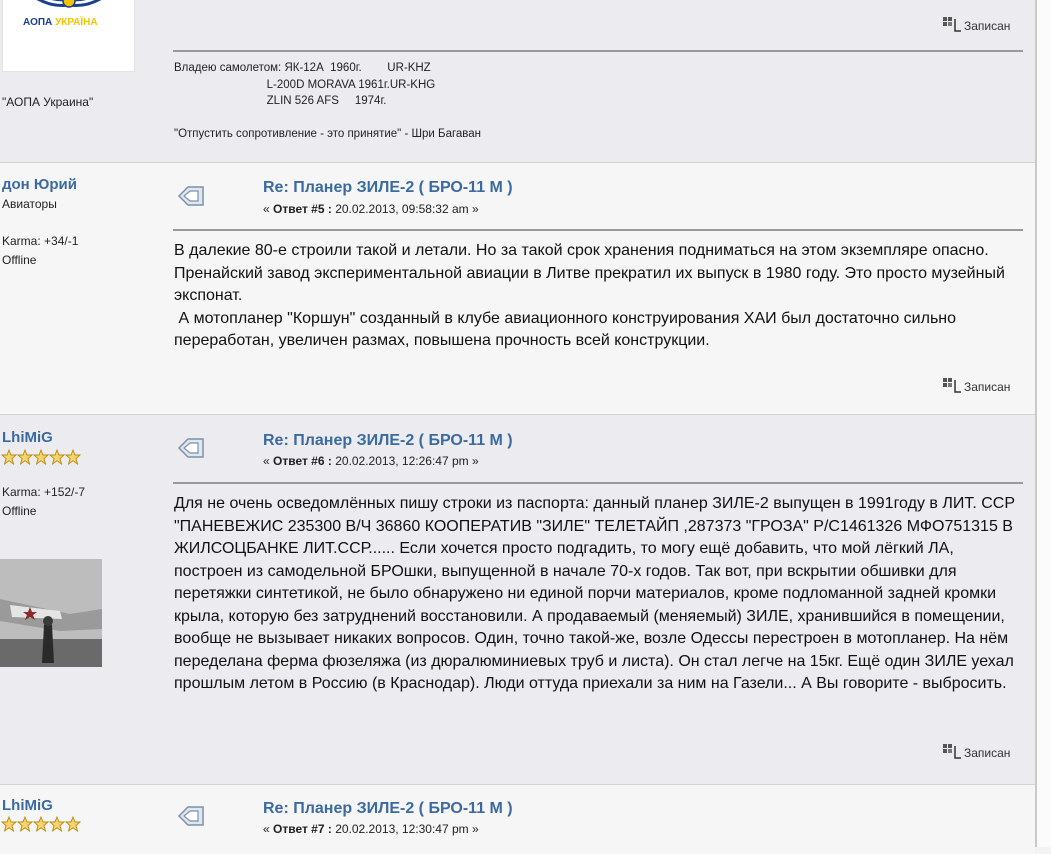  What do you see at coordinates (68, 36) in the screenshot?
I see `aopa-logo: АОПА УКРАЇНА` at bounding box center [68, 36].